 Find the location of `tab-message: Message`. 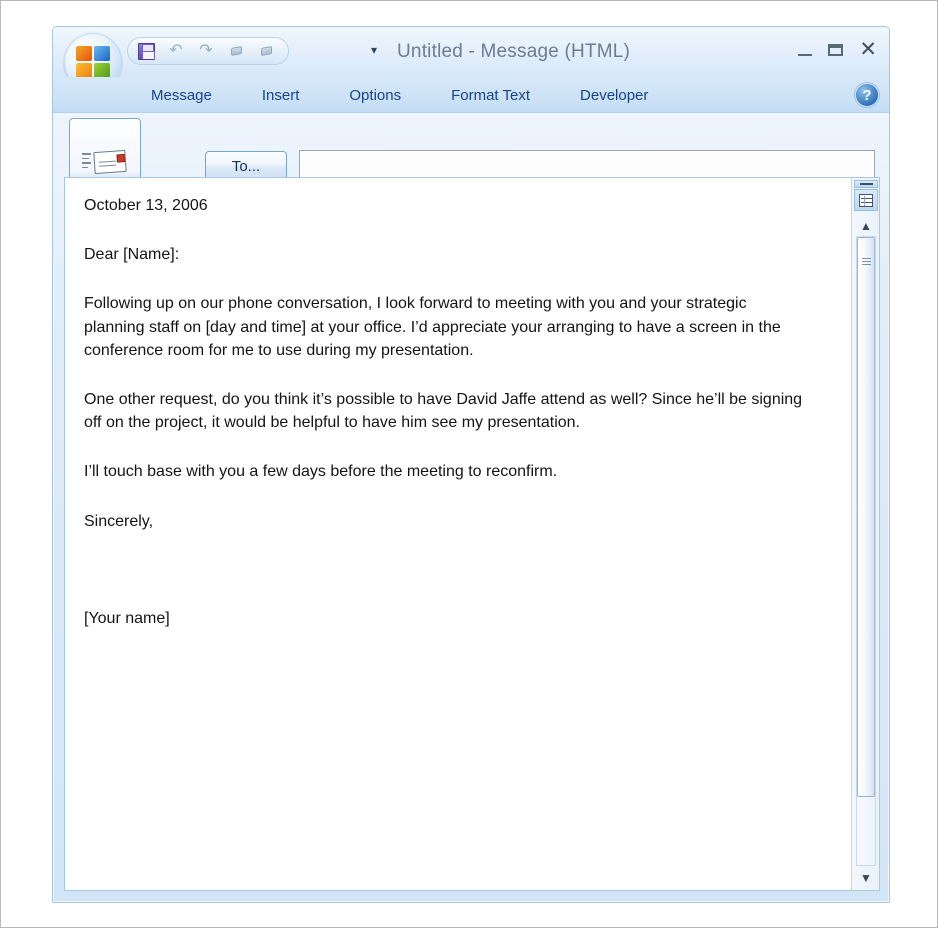

tab-message: Message is located at coordinates (181, 95).